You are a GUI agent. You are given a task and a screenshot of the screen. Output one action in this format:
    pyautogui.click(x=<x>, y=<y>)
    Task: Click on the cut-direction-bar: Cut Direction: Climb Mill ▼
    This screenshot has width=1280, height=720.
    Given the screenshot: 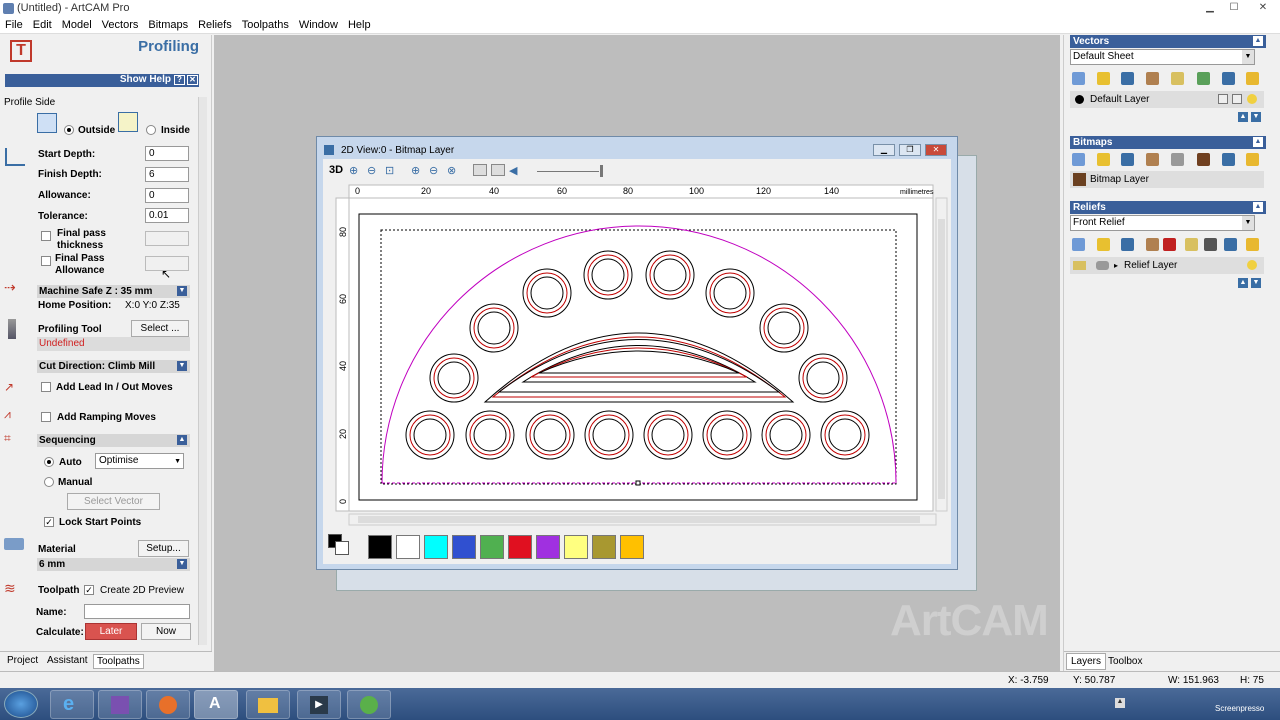 What is the action you would take?
    pyautogui.click(x=113, y=366)
    